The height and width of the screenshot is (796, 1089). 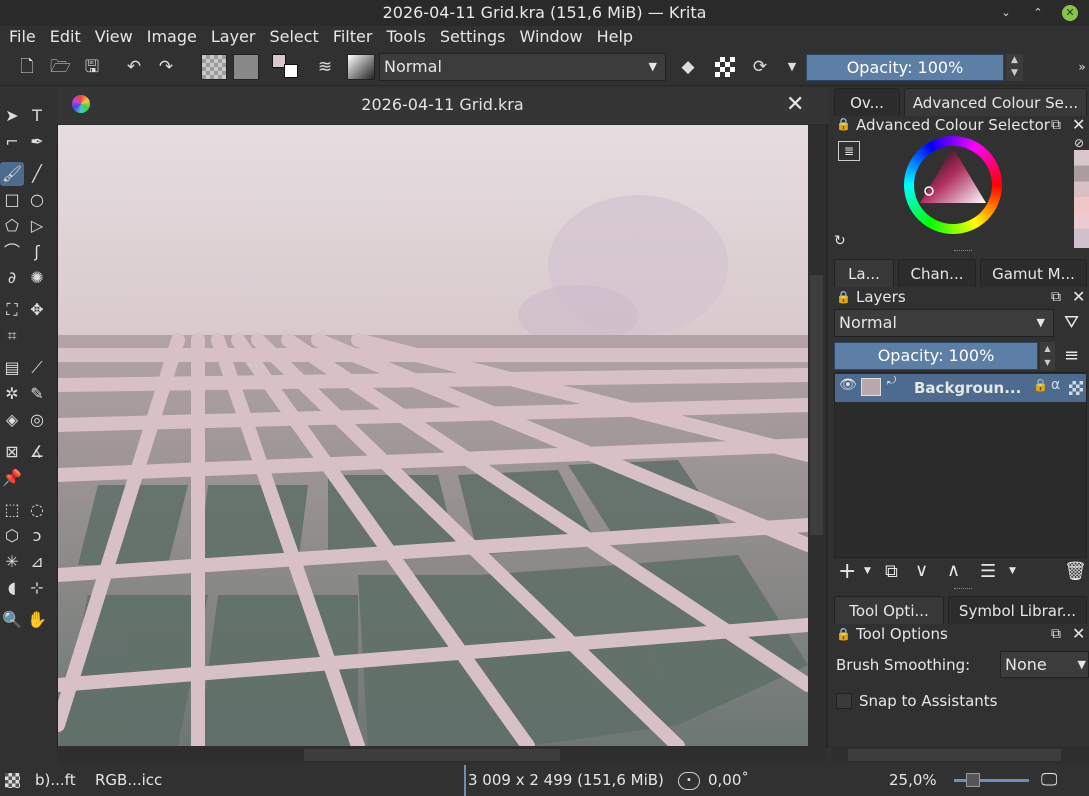 What do you see at coordinates (291, 71) in the screenshot?
I see `background-color-icon` at bounding box center [291, 71].